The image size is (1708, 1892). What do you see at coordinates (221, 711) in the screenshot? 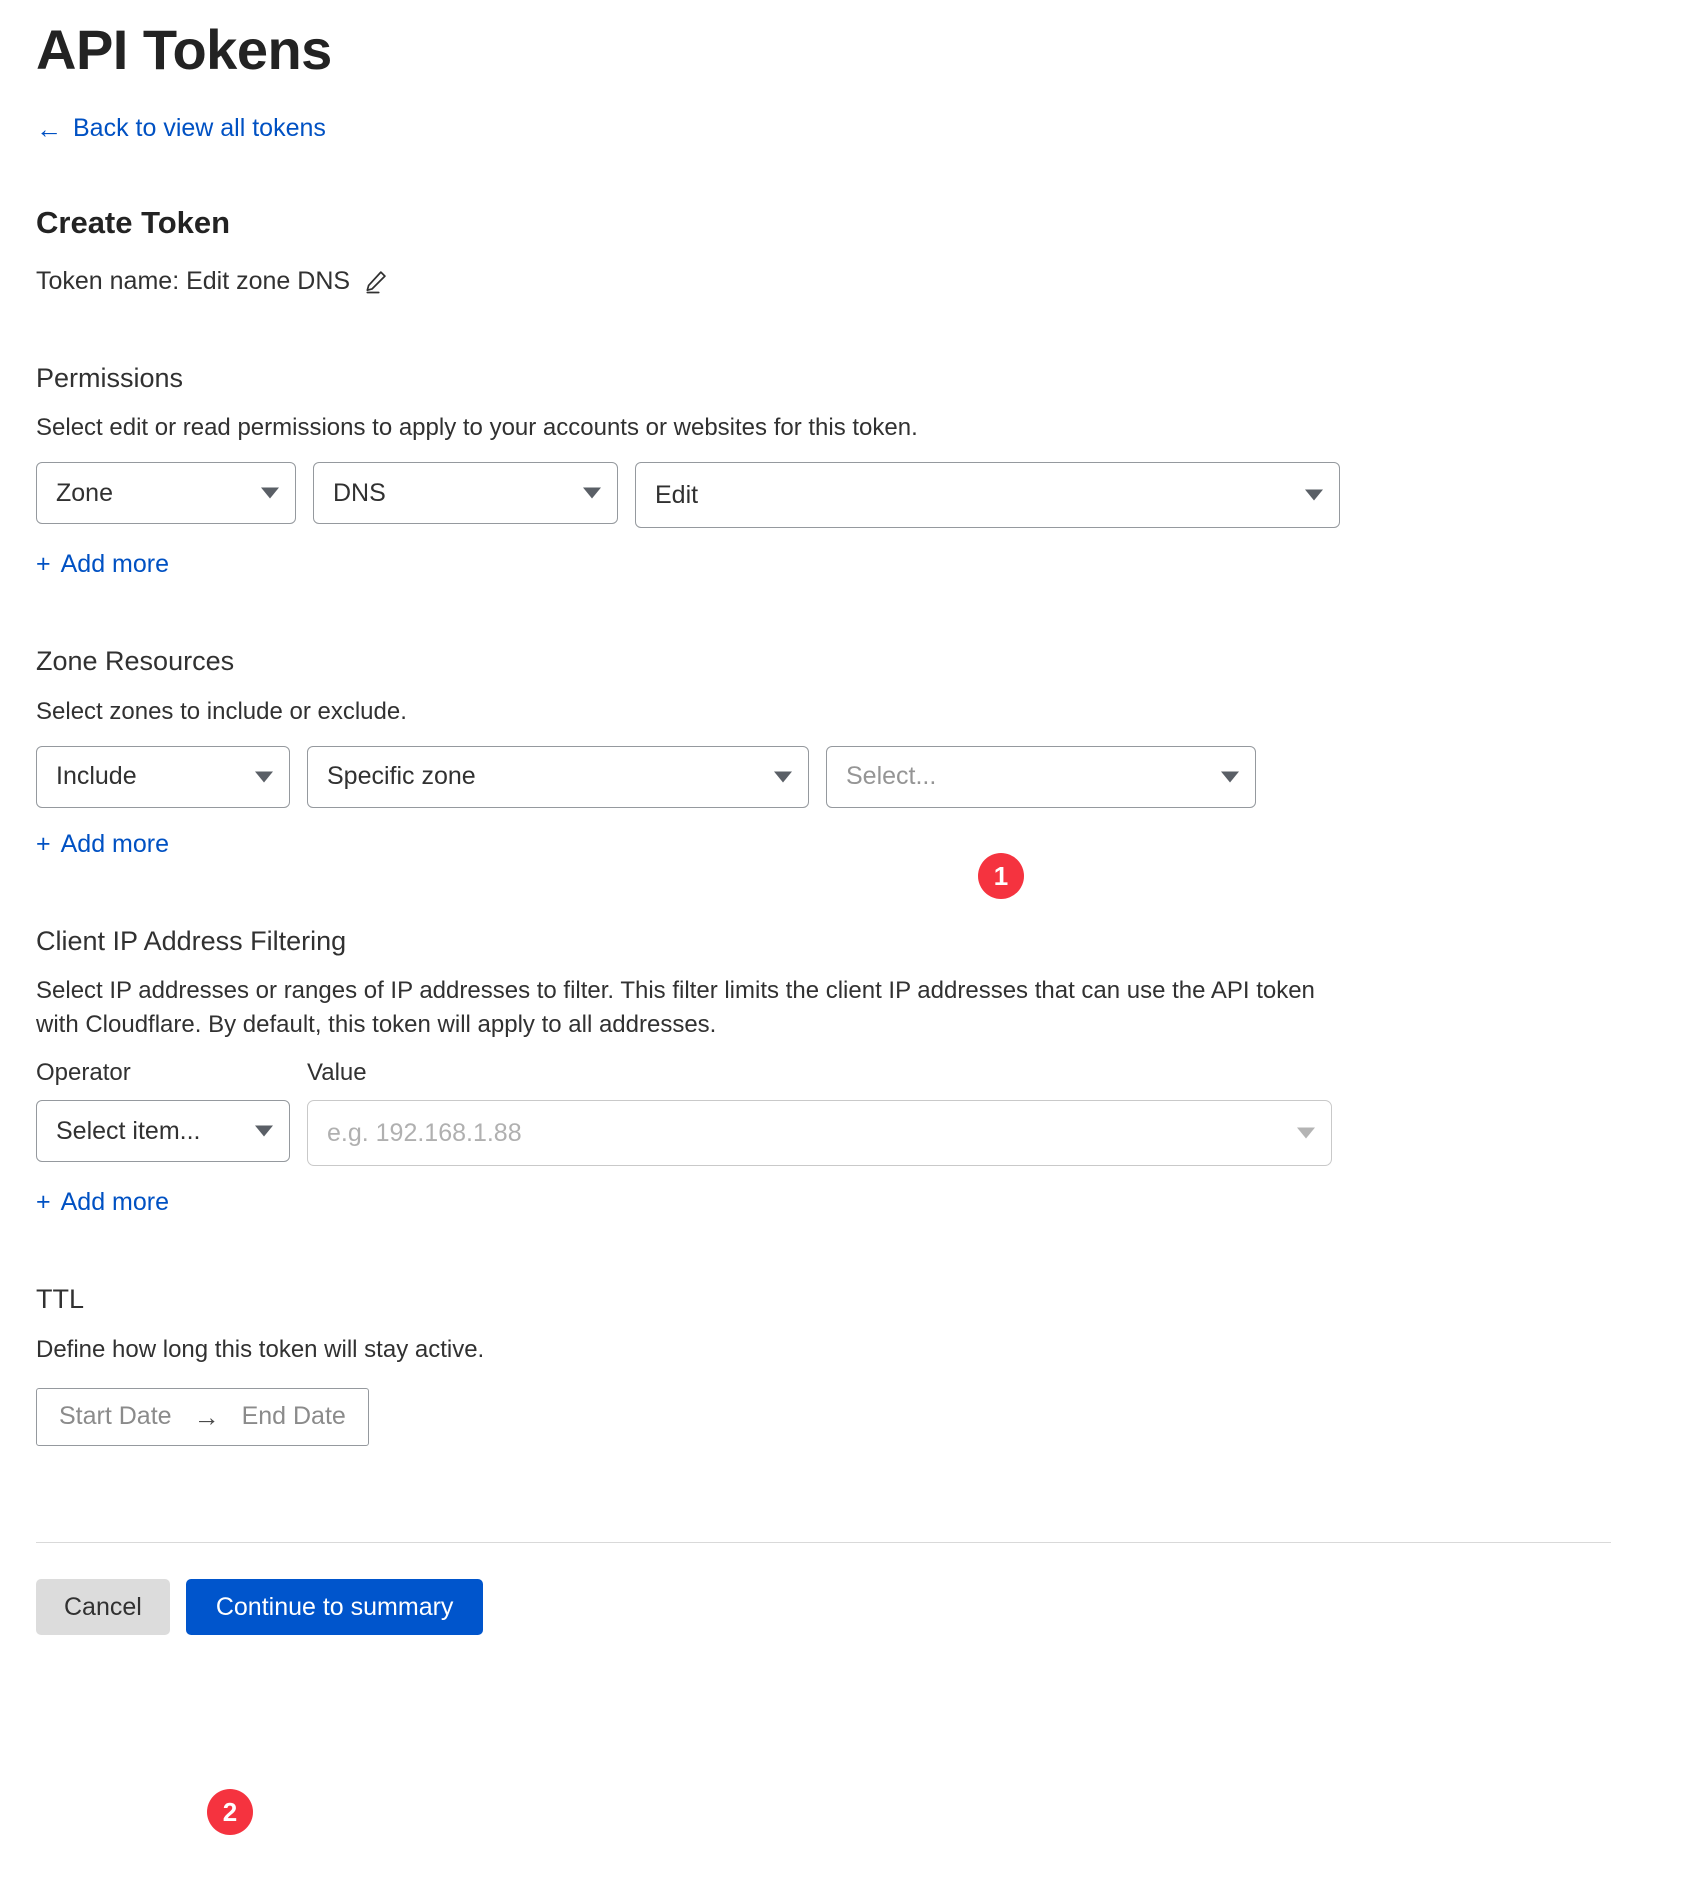
I see `zone-resources-description: Select zones to include or exclude.` at bounding box center [221, 711].